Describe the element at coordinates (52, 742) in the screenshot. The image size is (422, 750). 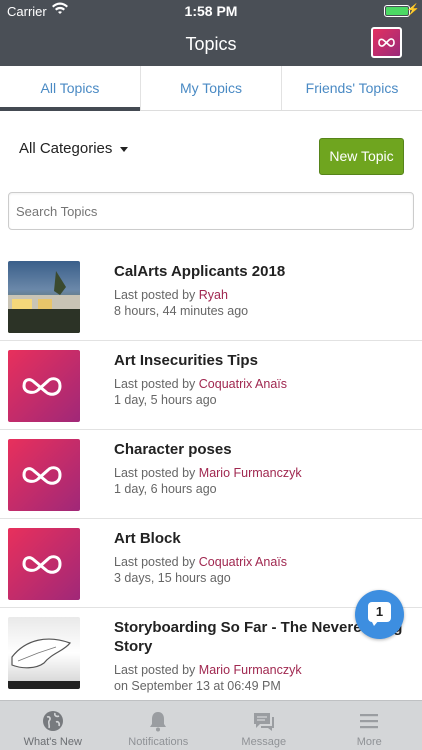
I see `bottom-tab-label: What's New` at that location.